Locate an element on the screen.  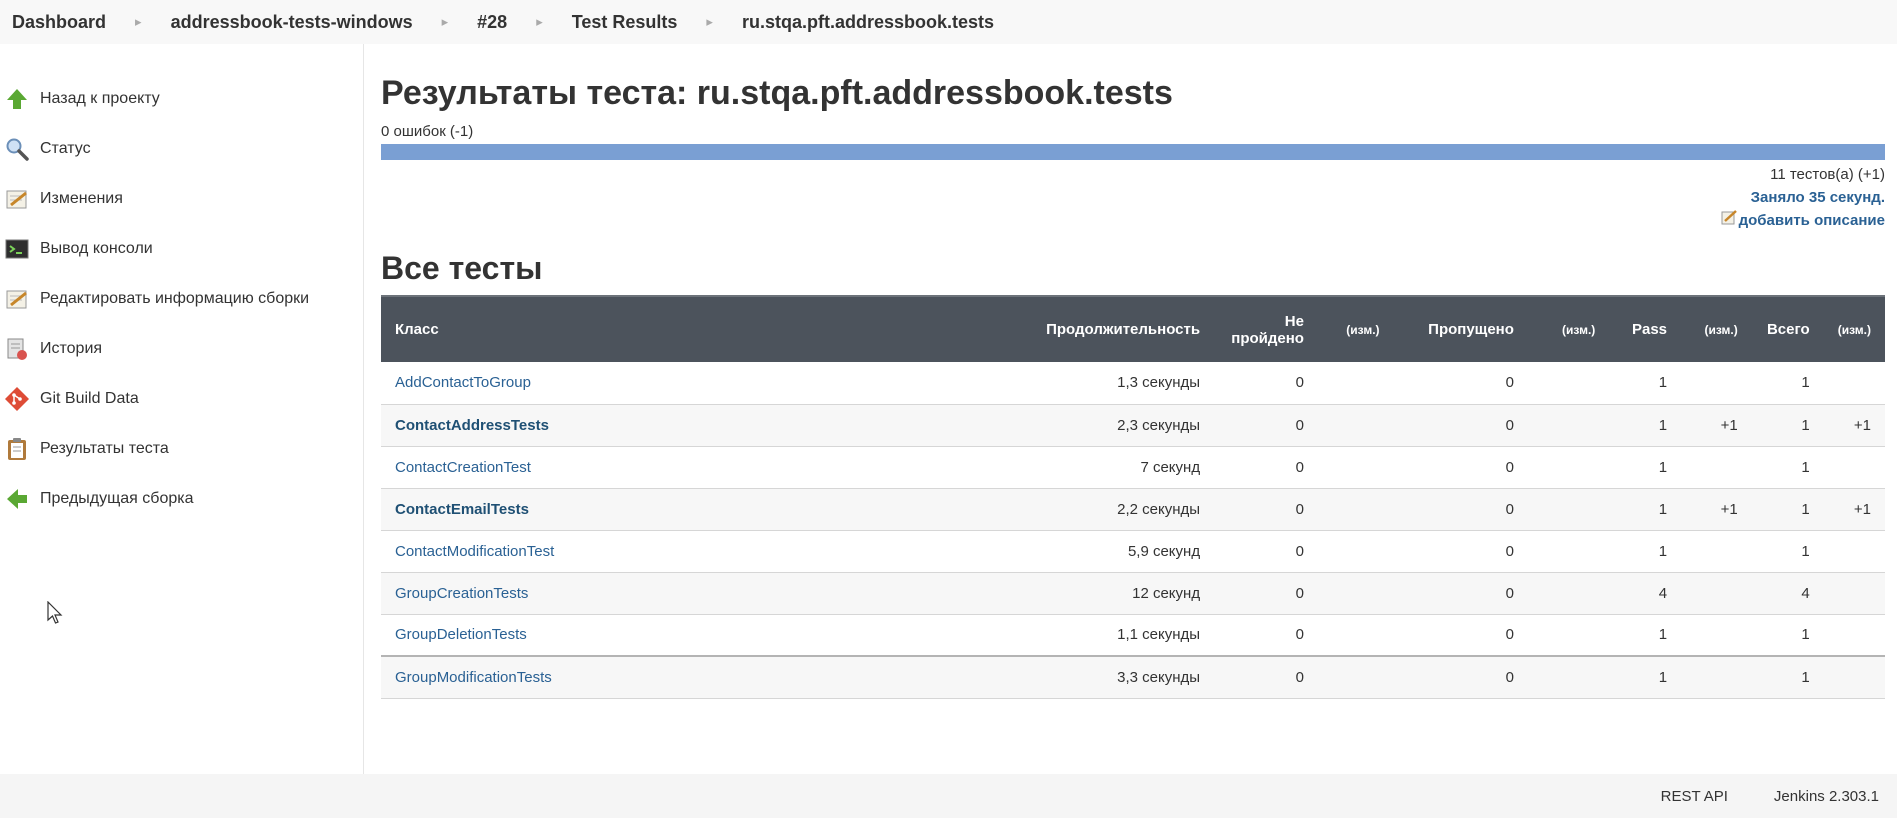
table-row: AddContactToGroup 1,3 секунды 0 0 1 1 is located at coordinates (1133, 383).